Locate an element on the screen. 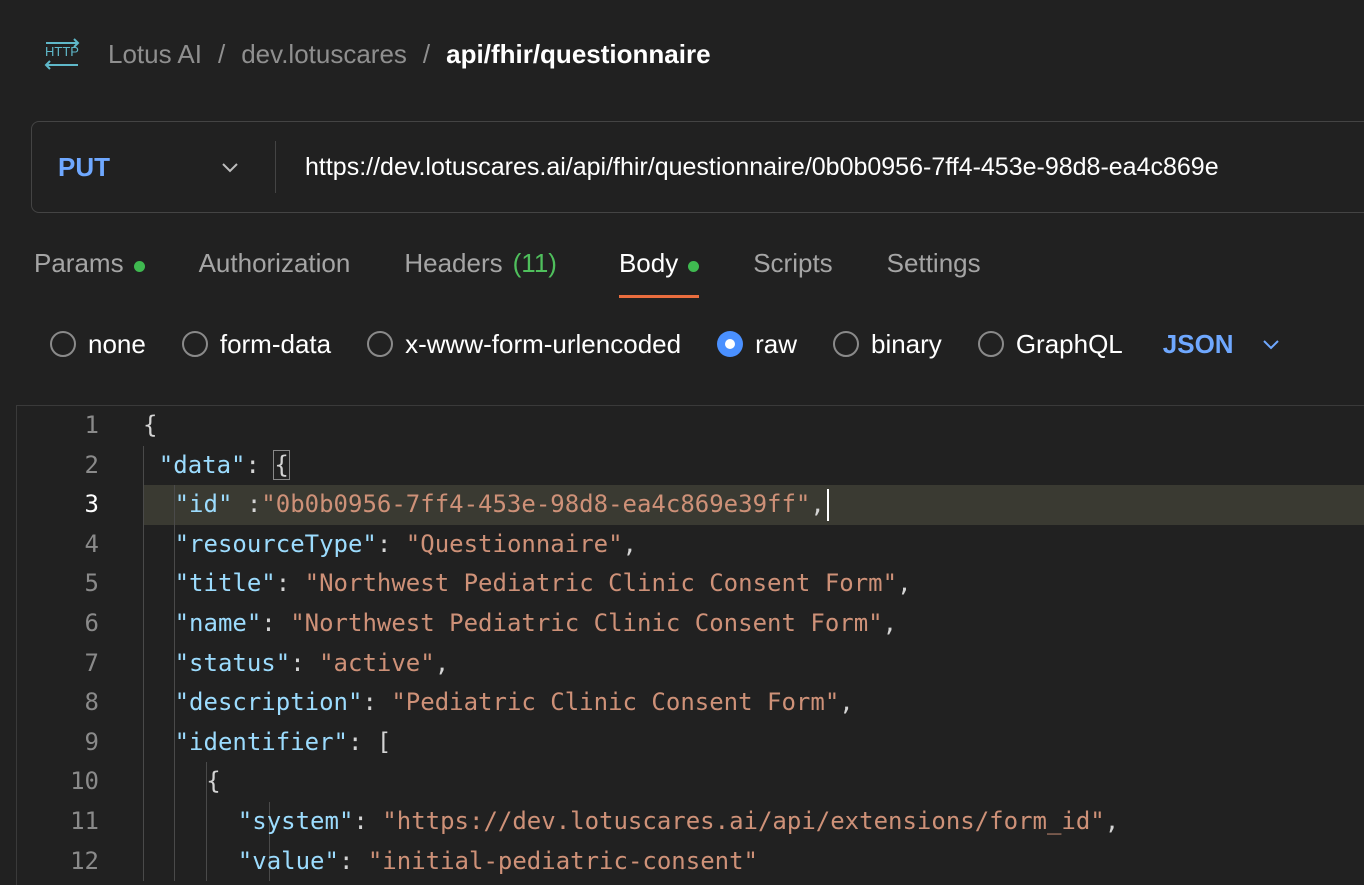 The height and width of the screenshot is (885, 1364). json-key: "resourceType" is located at coordinates (275, 543).